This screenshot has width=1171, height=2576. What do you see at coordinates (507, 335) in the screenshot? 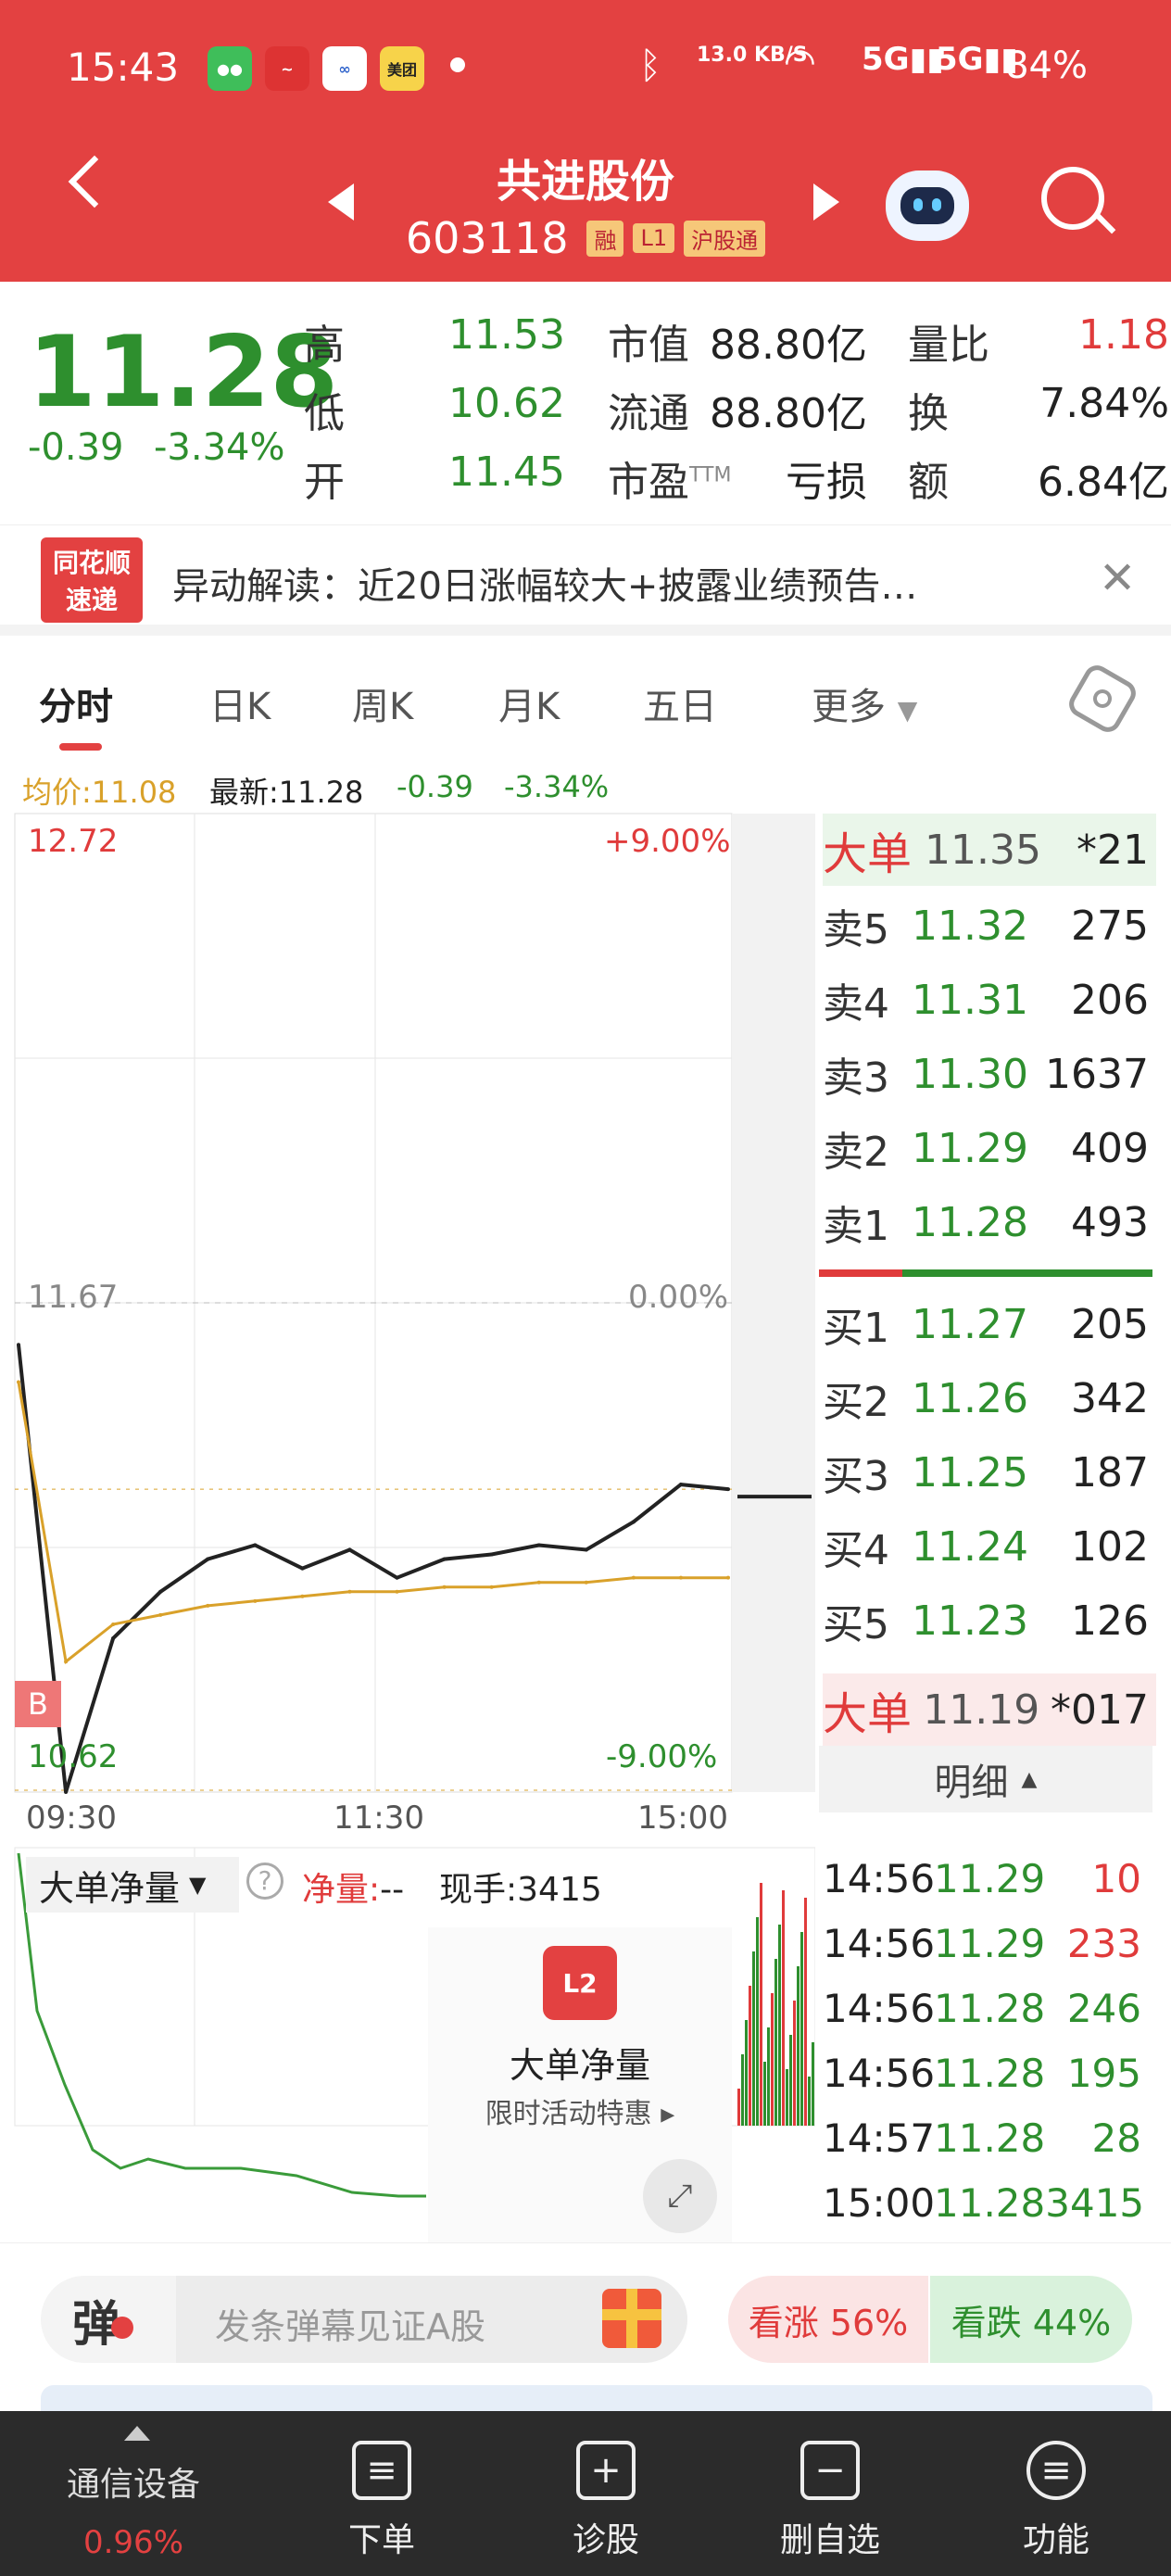
I see `high-value: 11.53` at bounding box center [507, 335].